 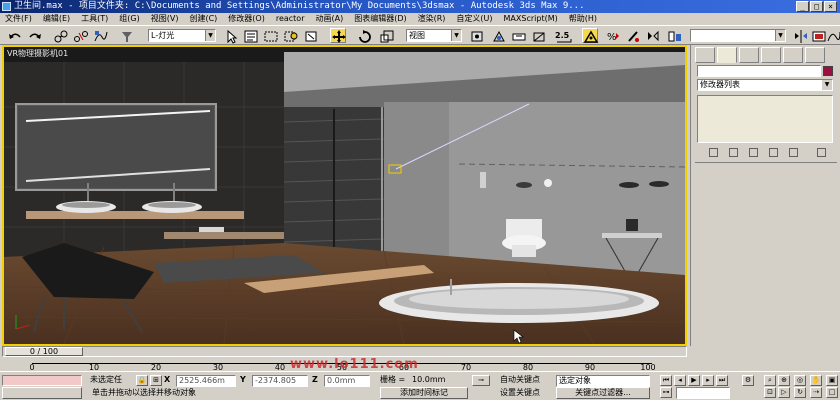 I want to click on keyboard-shortcut-override-icon, so click(x=518, y=35).